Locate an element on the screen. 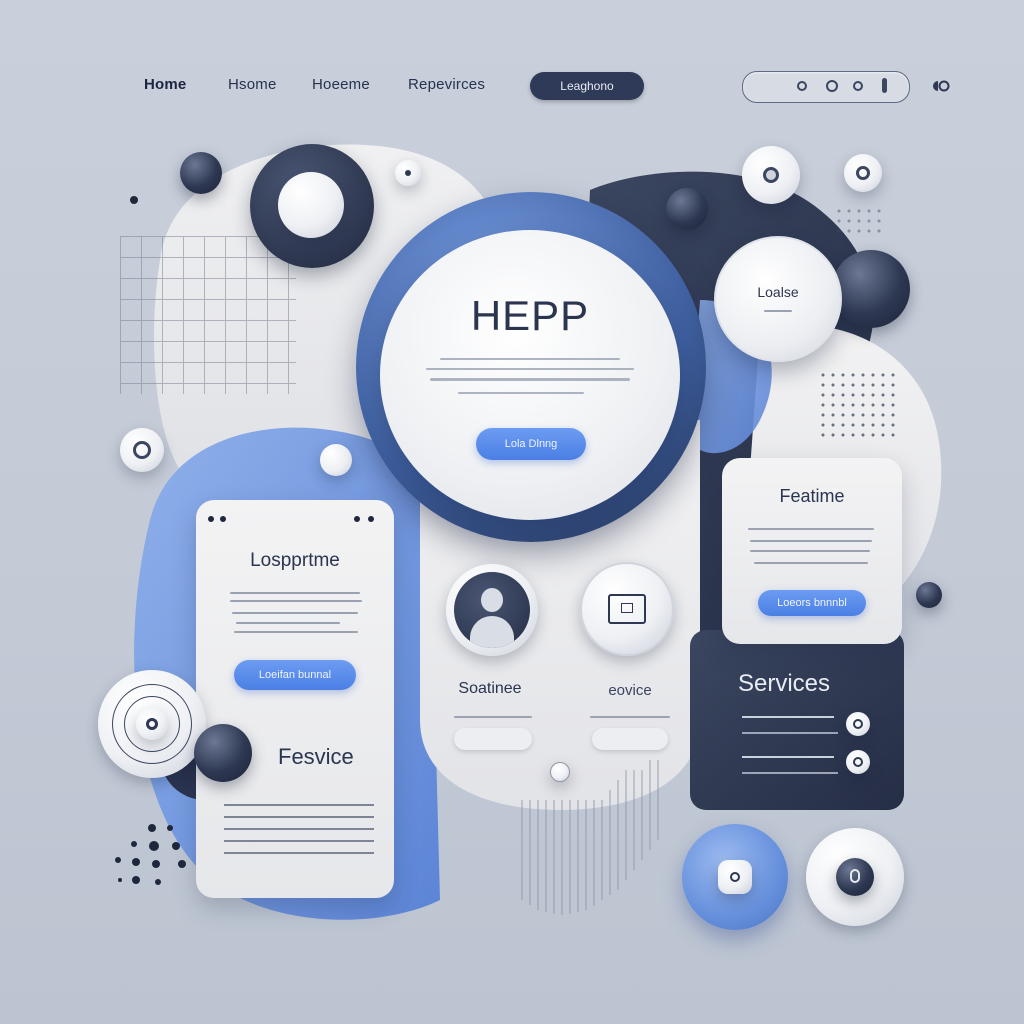 This screenshot has height=1024, width=1024. left-card-button: Loeifan bunnal is located at coordinates (295, 675).